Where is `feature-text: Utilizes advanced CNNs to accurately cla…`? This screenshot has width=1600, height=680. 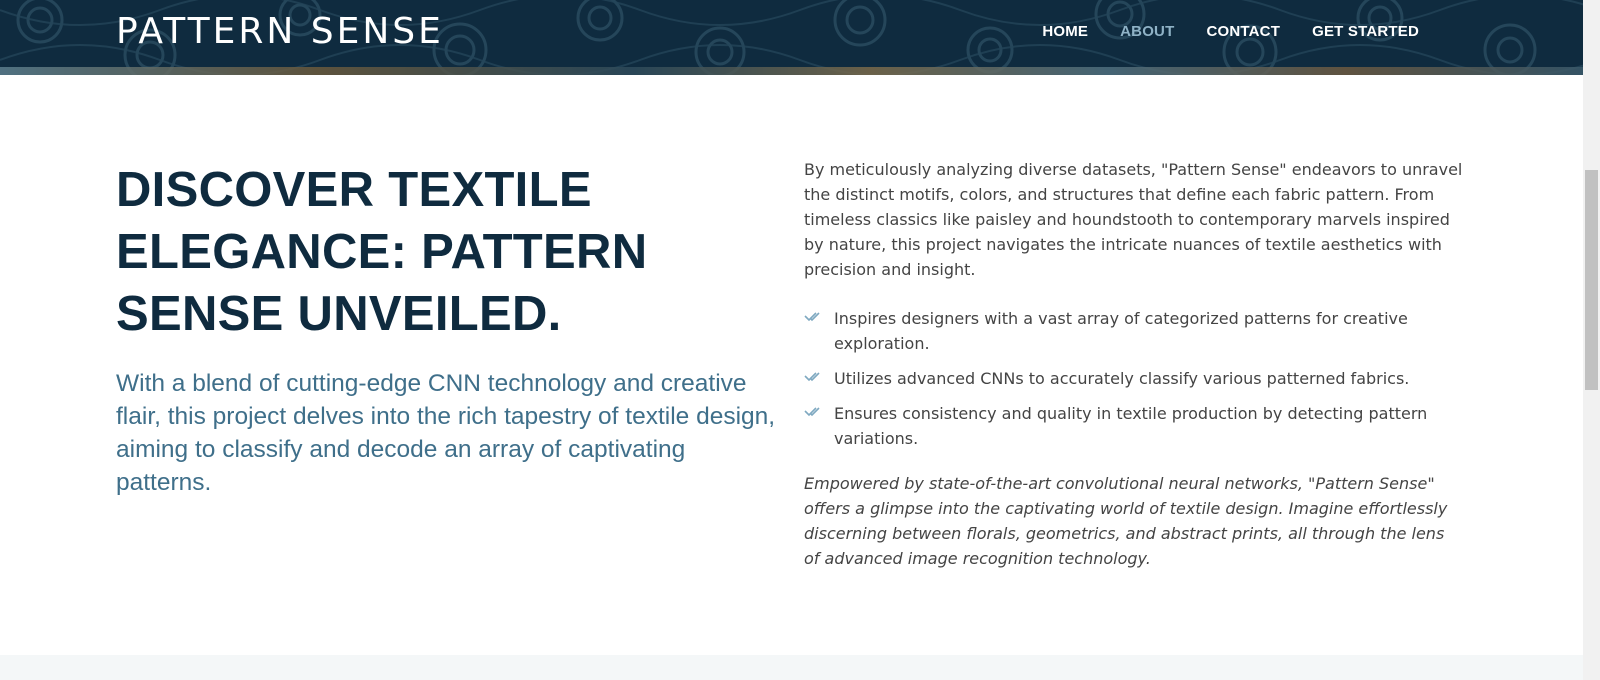 feature-text: Utilizes advanced CNNs to accurately cla… is located at coordinates (1122, 378).